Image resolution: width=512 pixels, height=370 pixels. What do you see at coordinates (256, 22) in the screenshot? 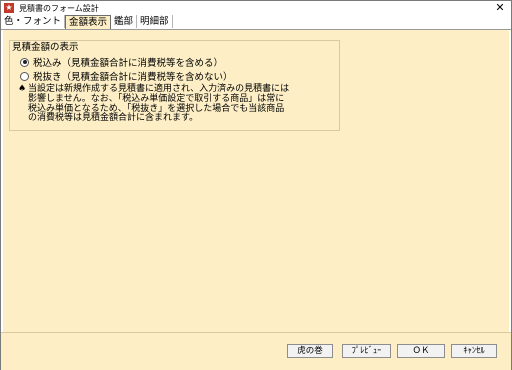
I see `tab-bar: 色・フォント 金額表示 鑑部 明細部` at bounding box center [256, 22].